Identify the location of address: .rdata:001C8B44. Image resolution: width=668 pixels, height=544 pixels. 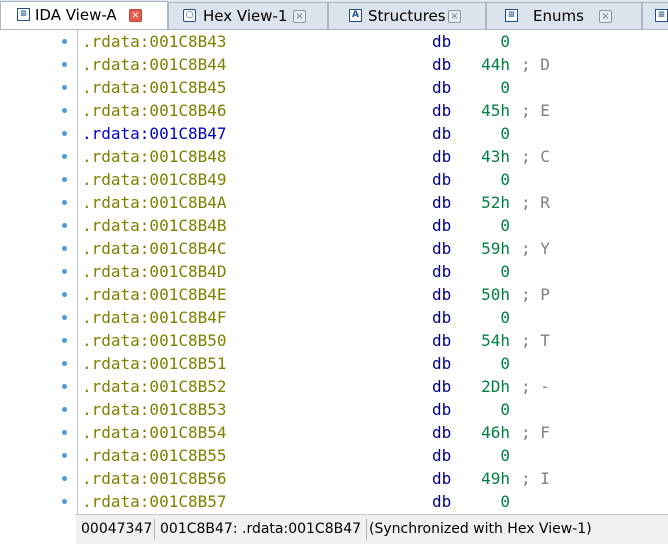
(154, 64).